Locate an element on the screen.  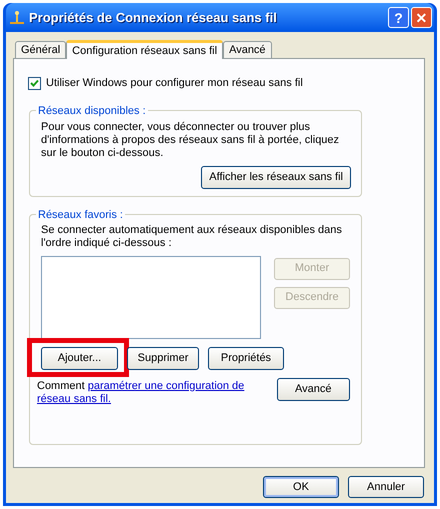
help-text: Comment is located at coordinates (61, 386).